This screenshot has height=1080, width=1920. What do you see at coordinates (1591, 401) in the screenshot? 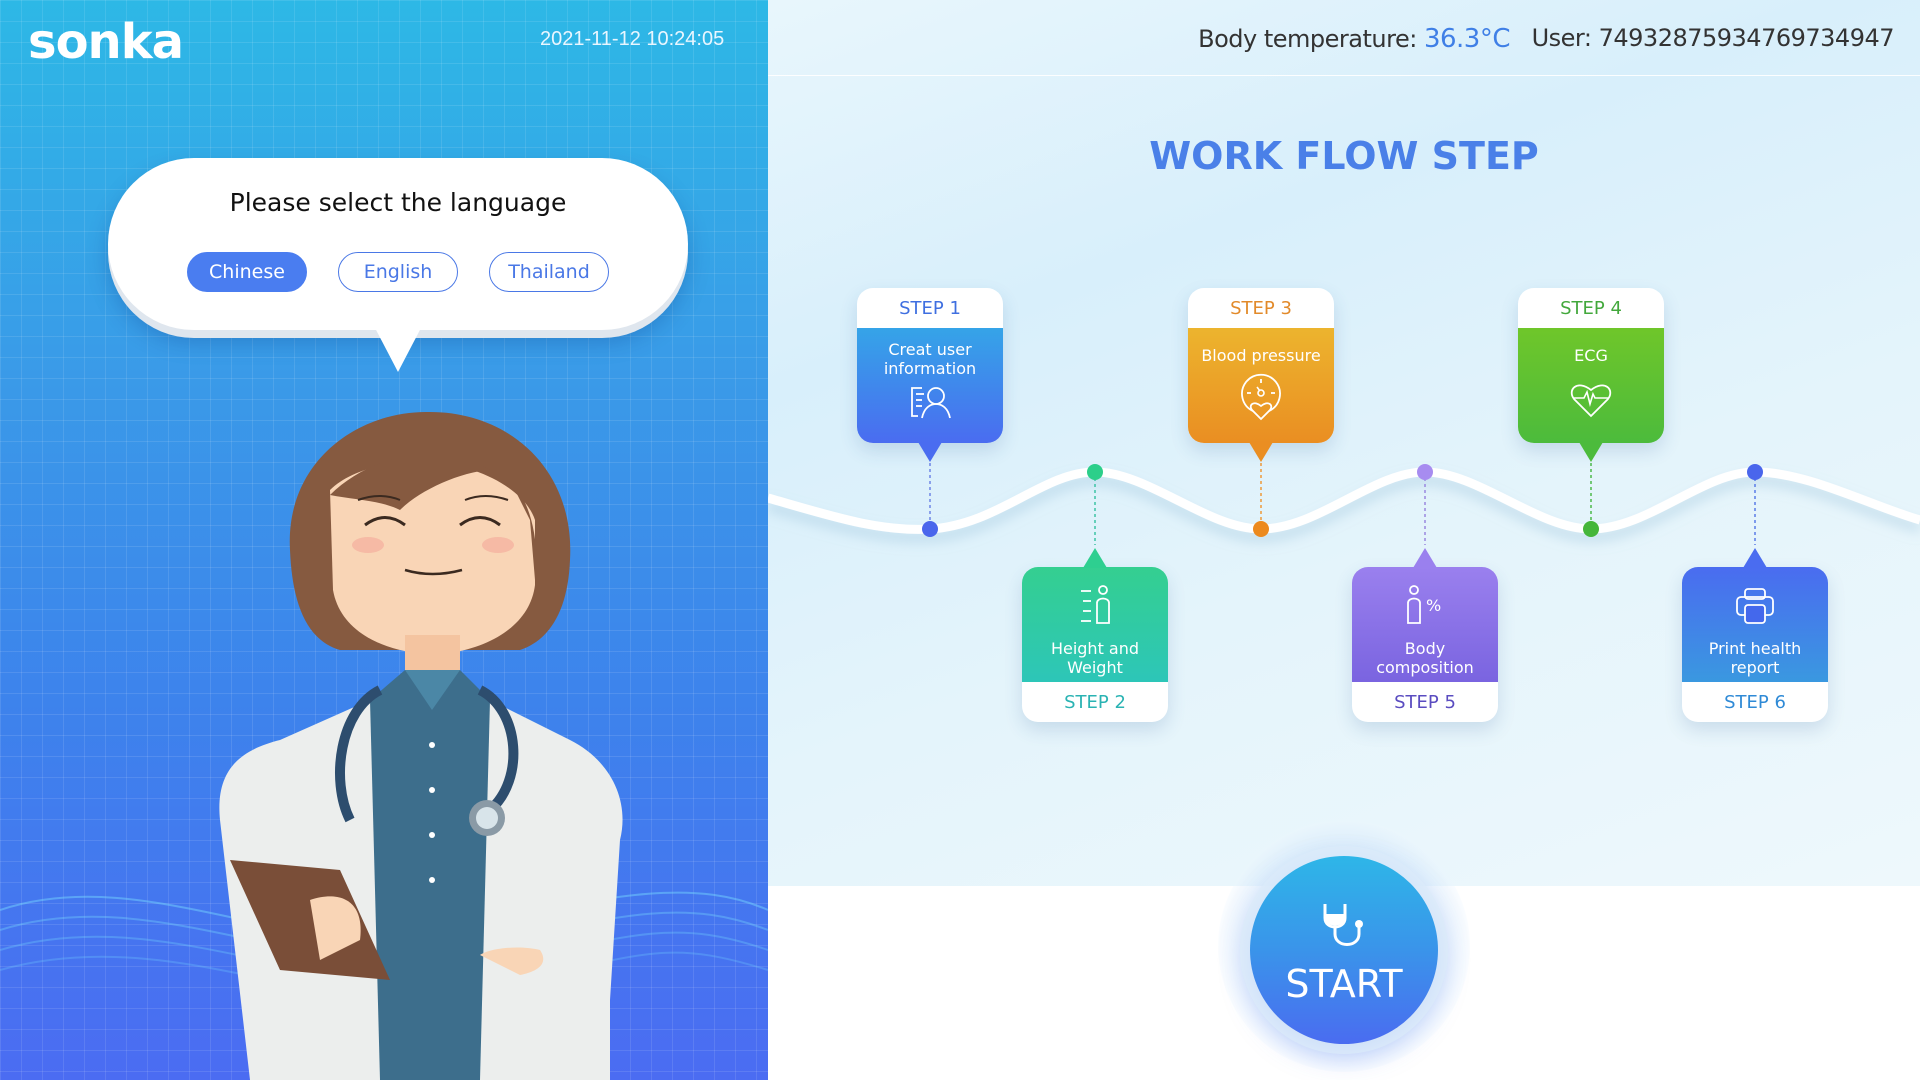
I see `ecg-heart-icon` at bounding box center [1591, 401].